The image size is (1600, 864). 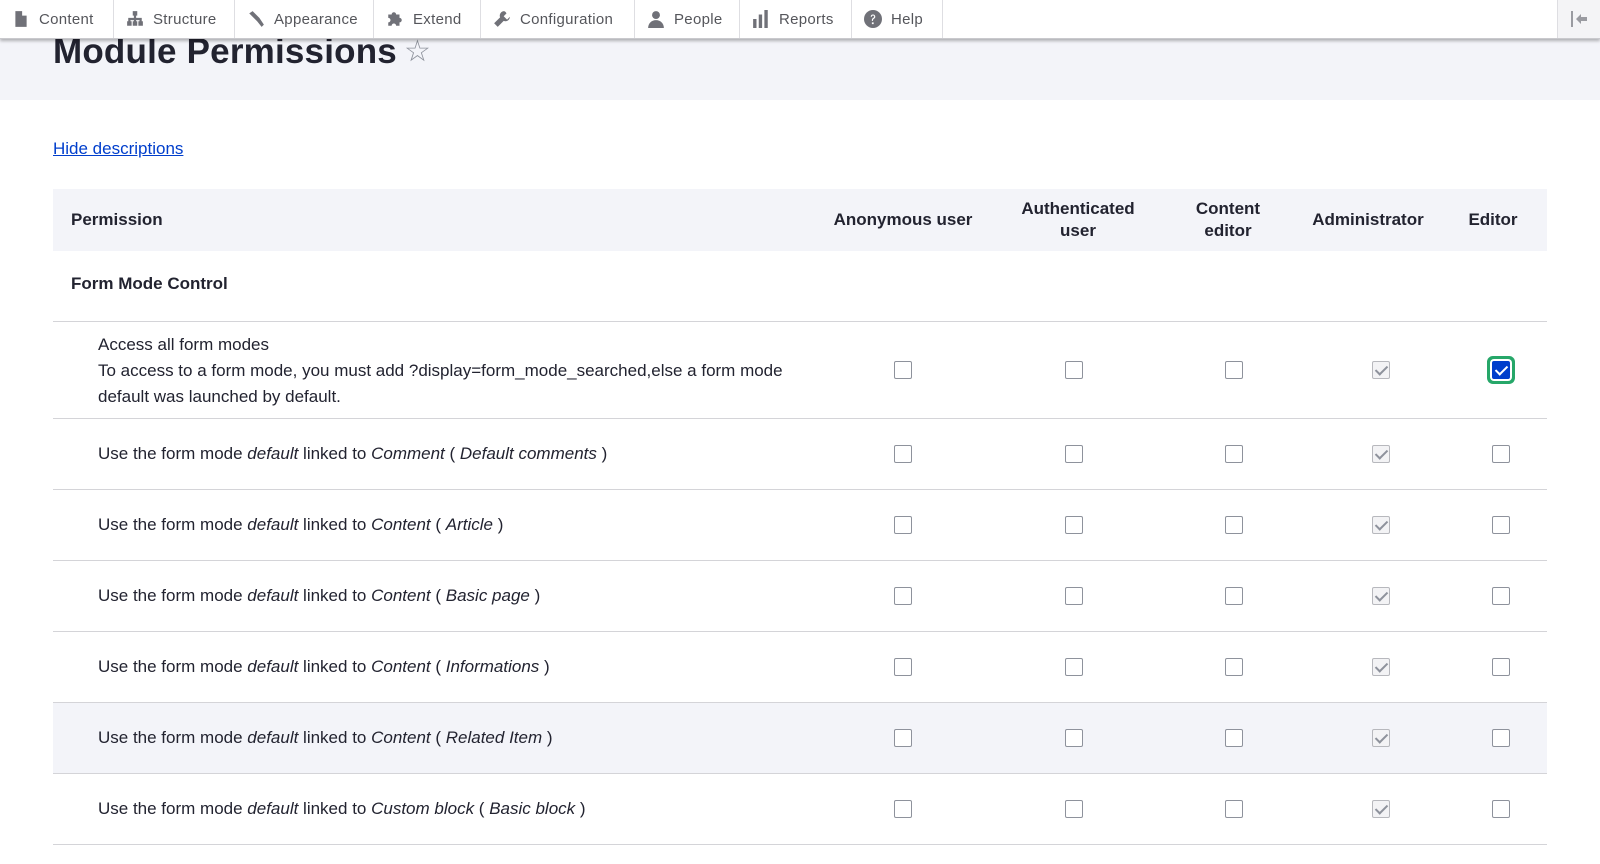 What do you see at coordinates (502, 19) in the screenshot?
I see `wrench-icon` at bounding box center [502, 19].